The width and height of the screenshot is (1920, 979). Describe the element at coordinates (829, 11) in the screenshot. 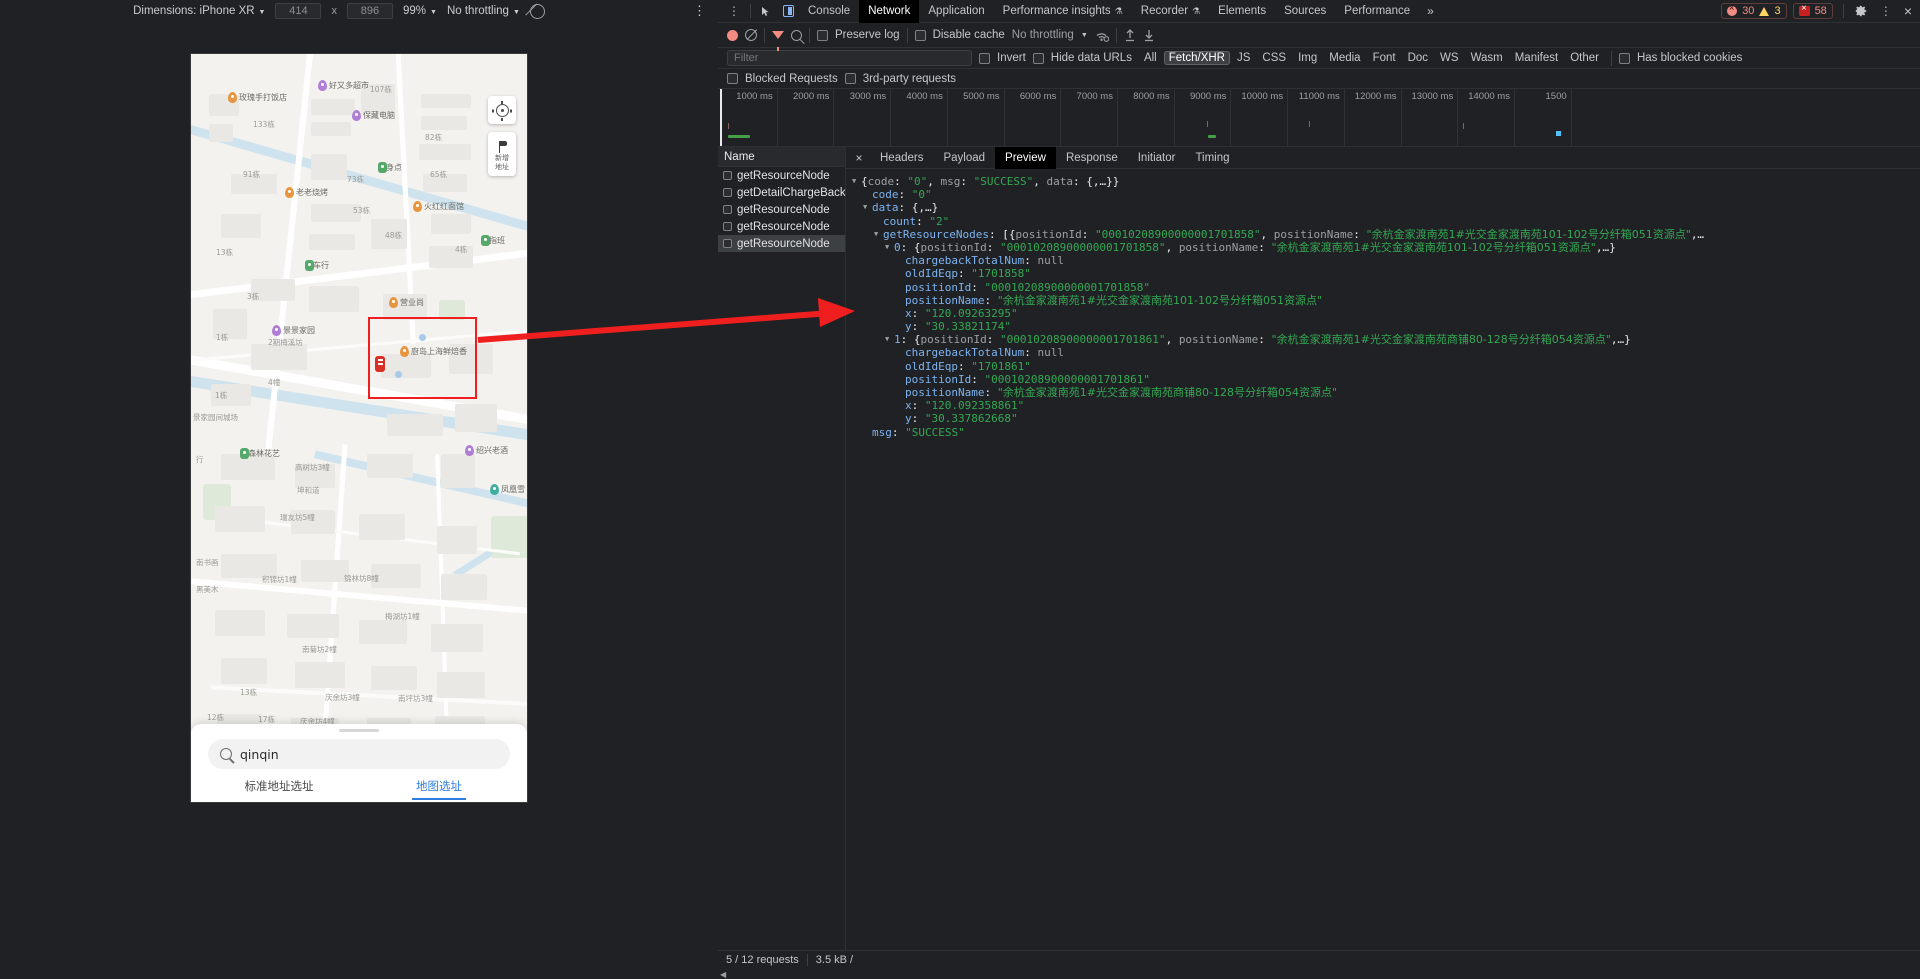

I see `tab-console: Console` at that location.